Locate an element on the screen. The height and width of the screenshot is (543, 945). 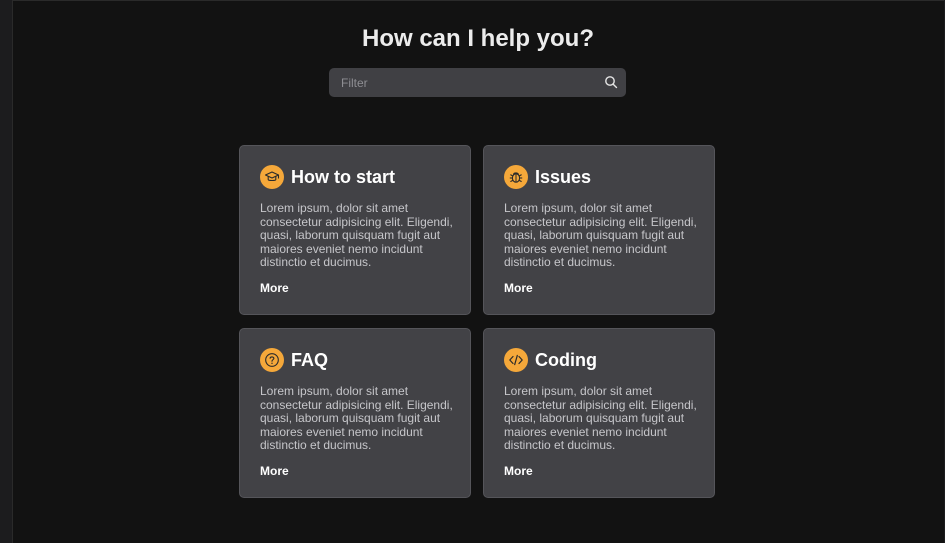
card-title: Coding is located at coordinates (566, 359).